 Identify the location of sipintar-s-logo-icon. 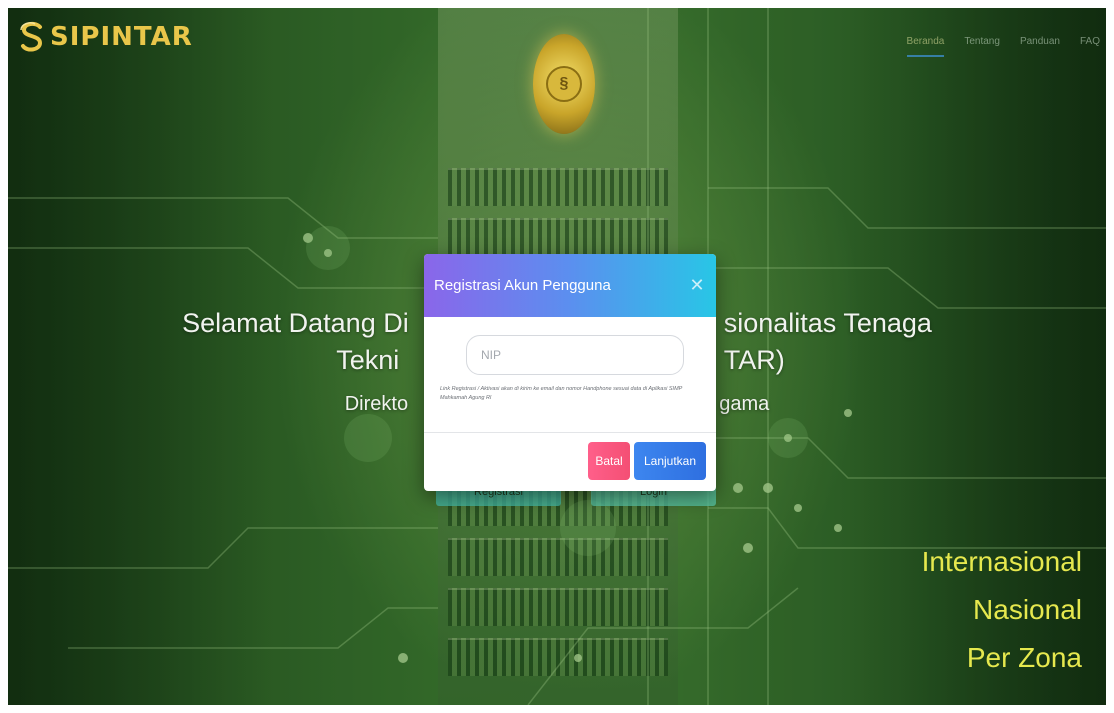
(31, 36).